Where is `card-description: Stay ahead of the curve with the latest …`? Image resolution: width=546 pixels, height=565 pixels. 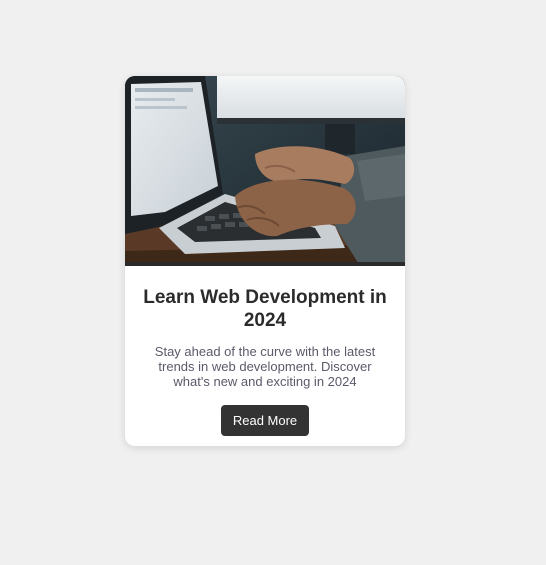 card-description: Stay ahead of the curve with the latest … is located at coordinates (265, 366).